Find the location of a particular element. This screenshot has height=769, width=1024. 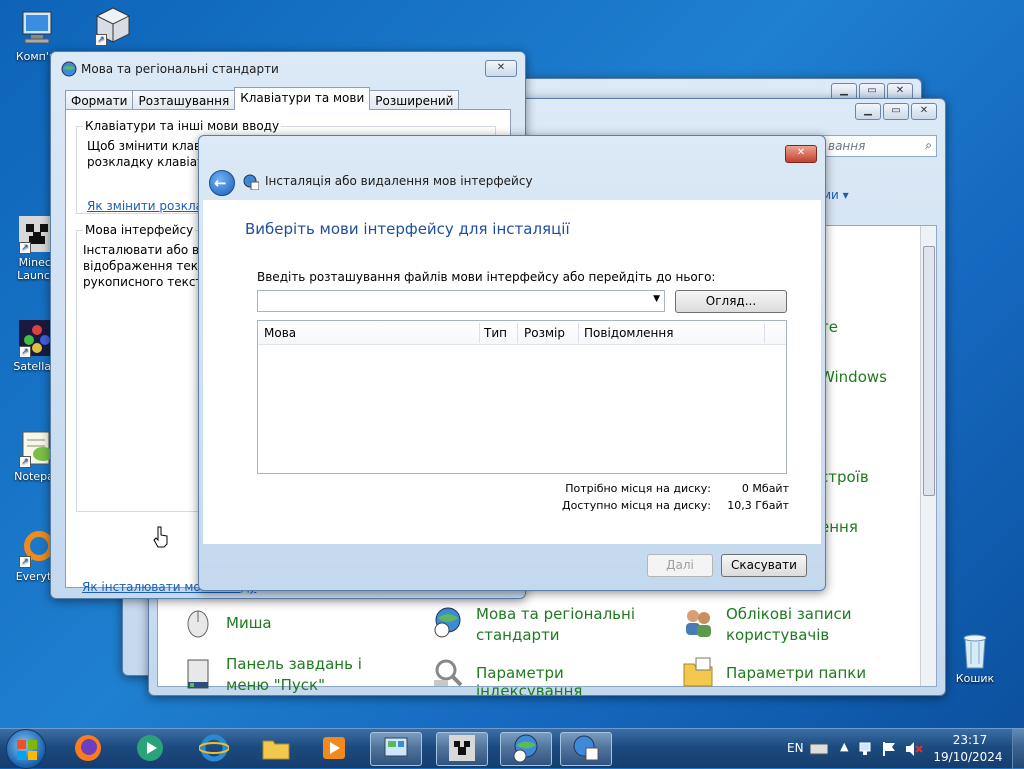

search-placeholder: вання is located at coordinates (847, 146).